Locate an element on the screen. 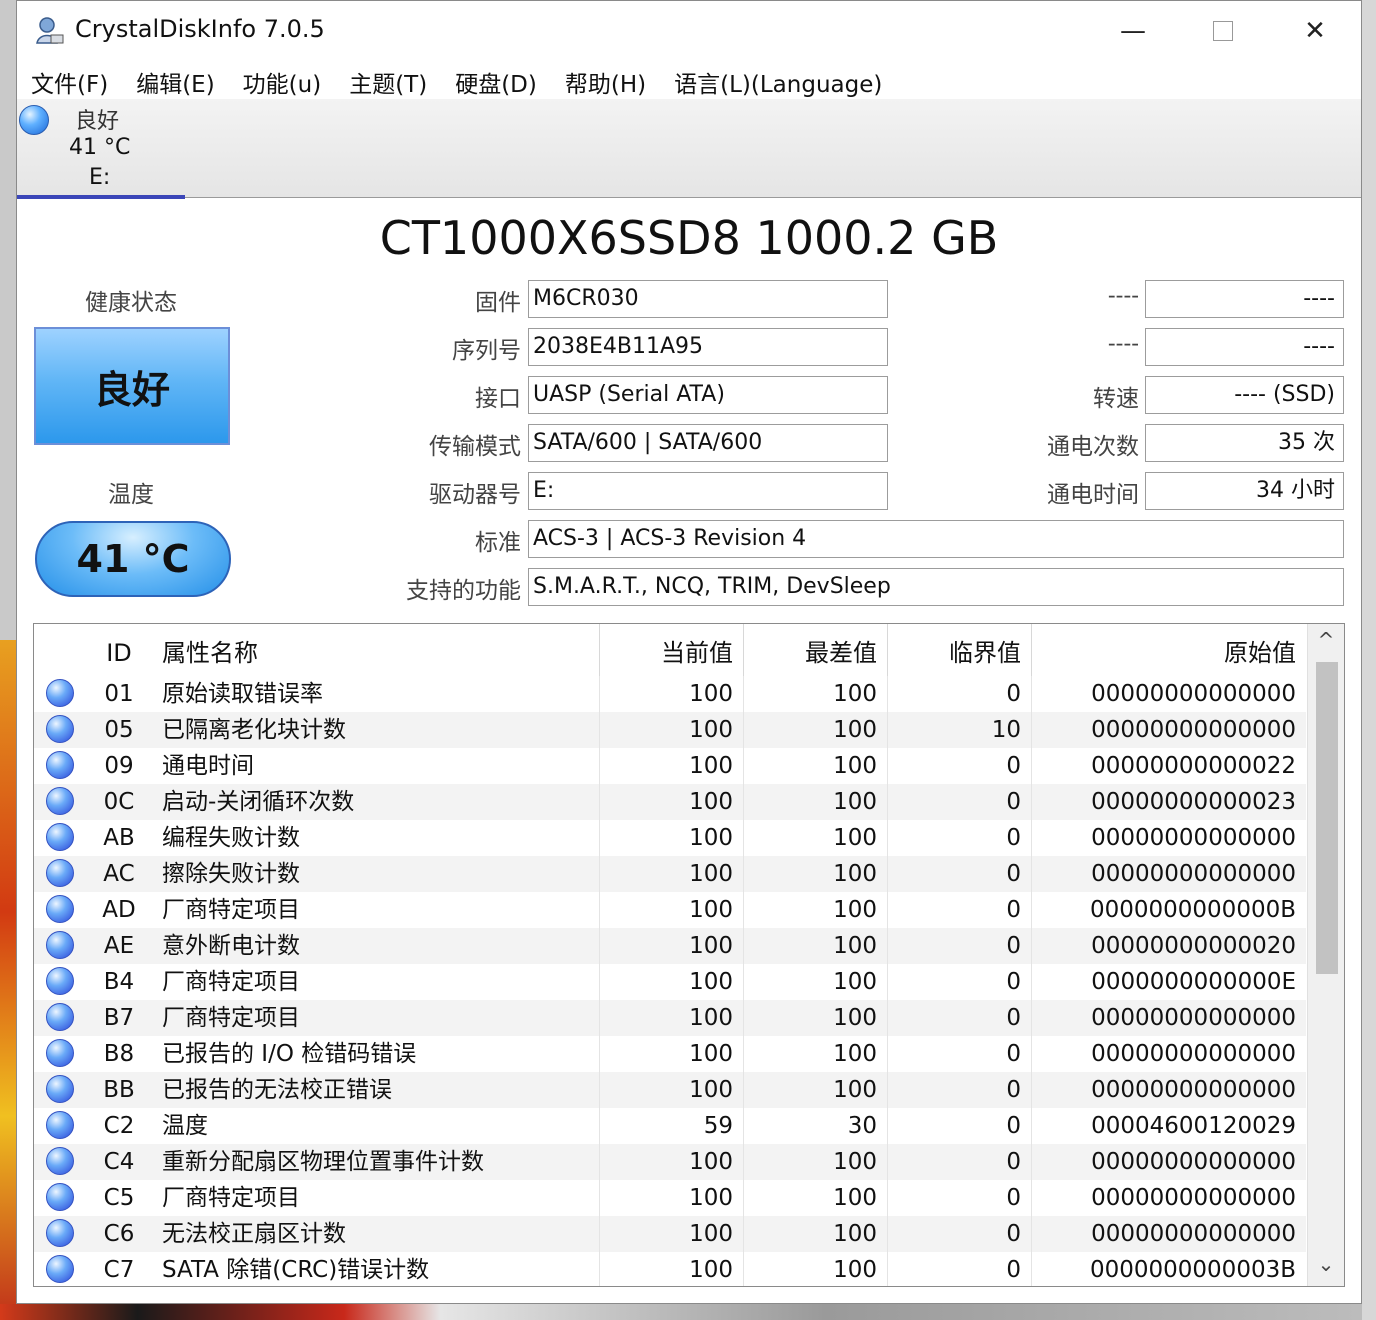 This screenshot has height=1320, width=1376. maximize-button is located at coordinates (1223, 31).